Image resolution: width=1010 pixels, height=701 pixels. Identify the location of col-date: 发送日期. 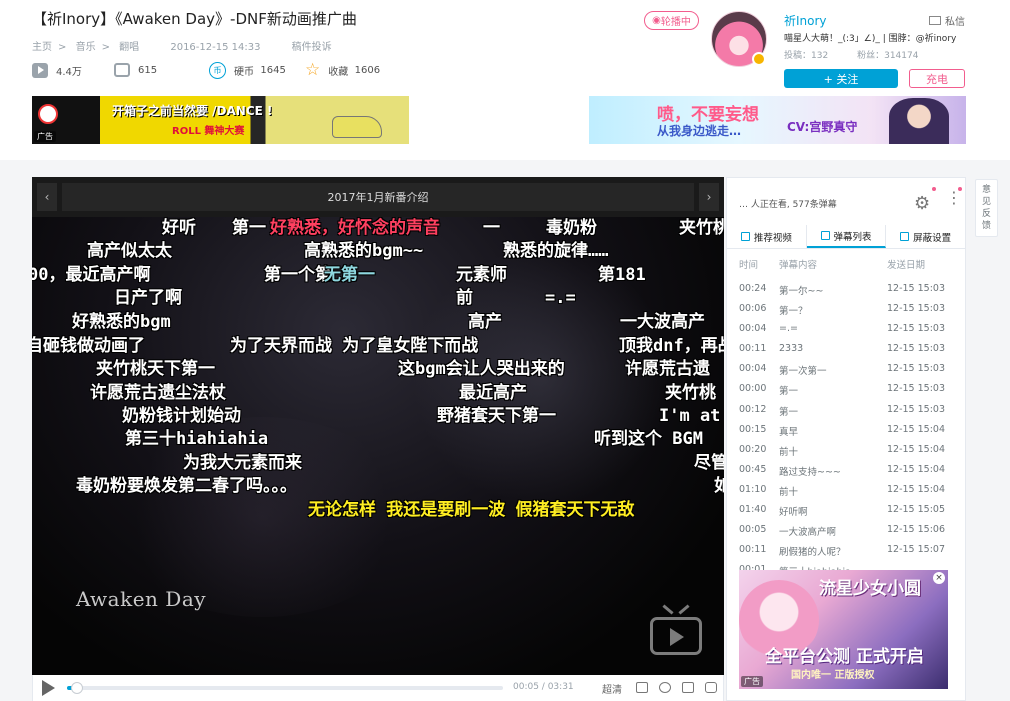
(906, 264).